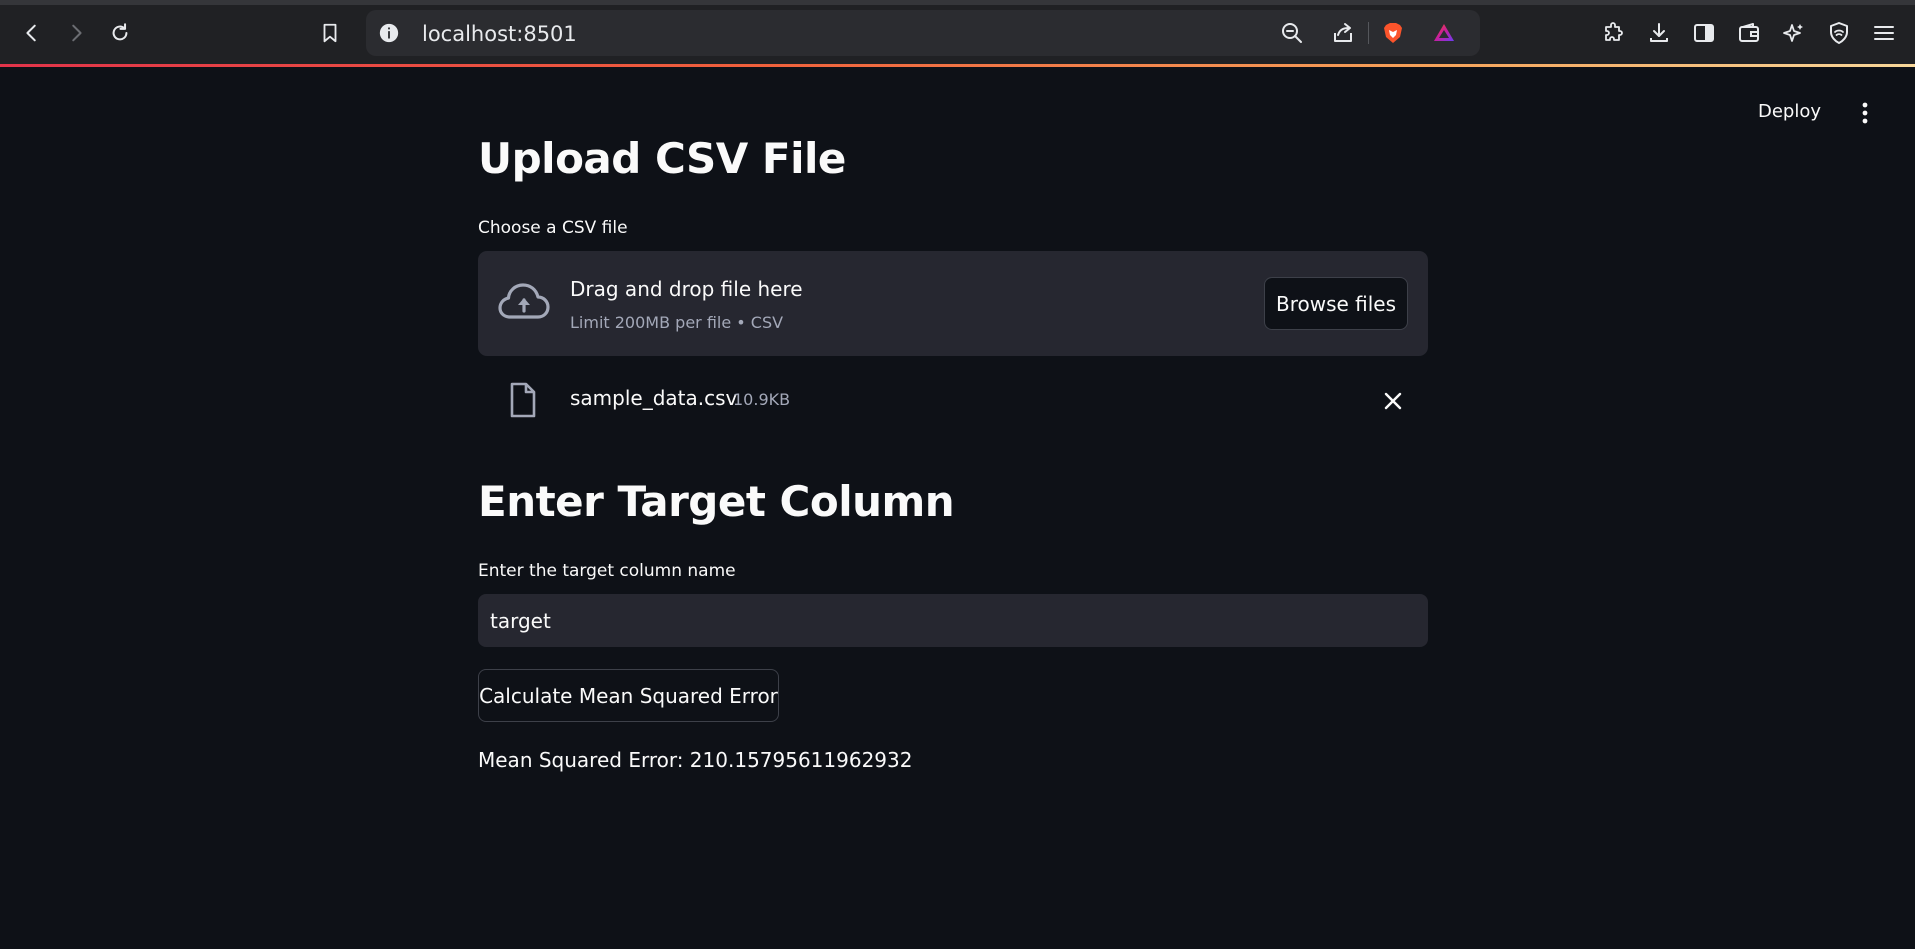 This screenshot has height=949, width=1915. I want to click on file-uploader-label: Choose a CSV file, so click(553, 228).